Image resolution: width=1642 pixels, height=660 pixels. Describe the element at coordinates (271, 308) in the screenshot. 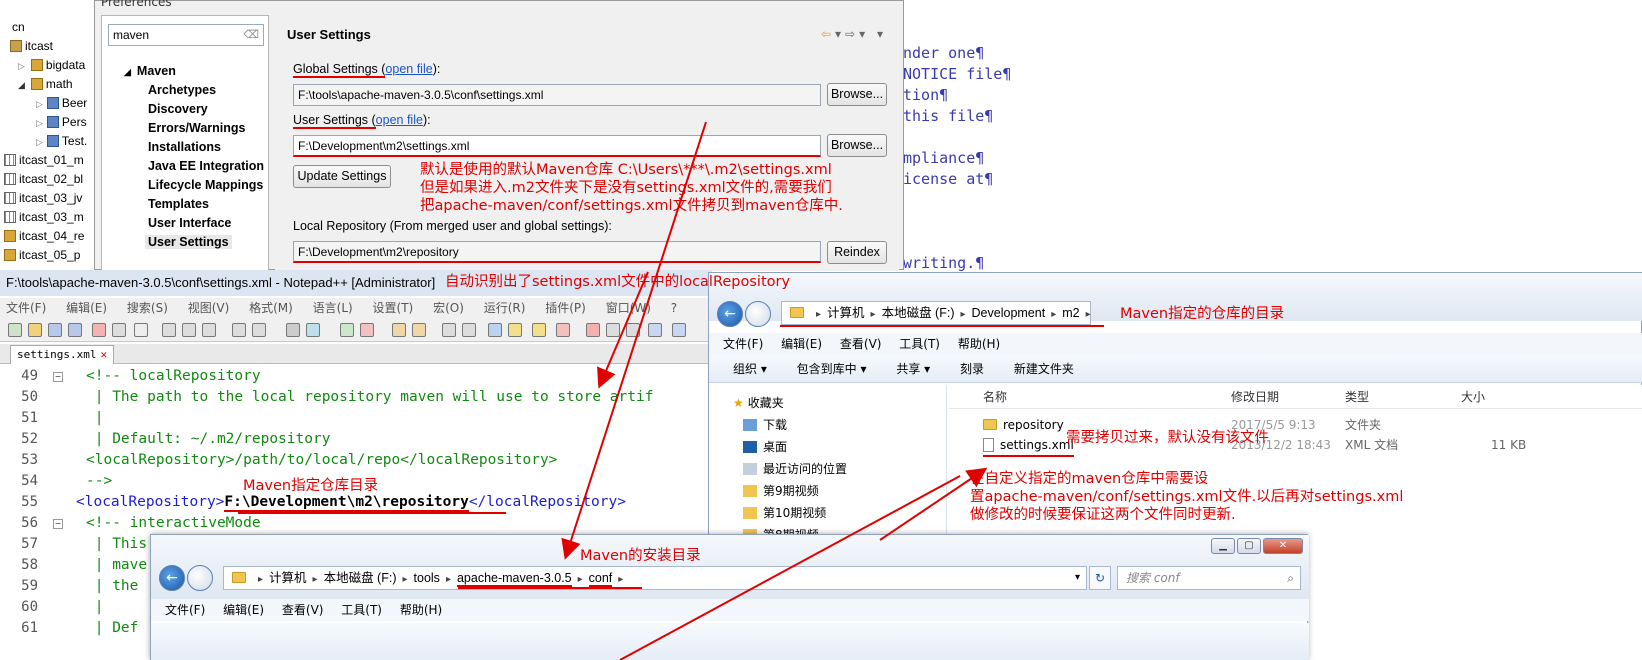

I see `npp-menu-item: 格式(M)` at that location.